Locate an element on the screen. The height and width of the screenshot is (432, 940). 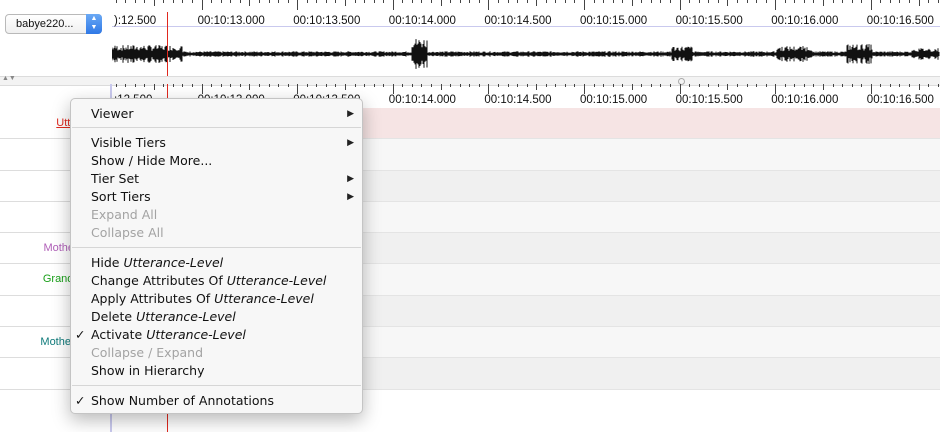
ruler-time-label: ):12.500 is located at coordinates (135, 21).